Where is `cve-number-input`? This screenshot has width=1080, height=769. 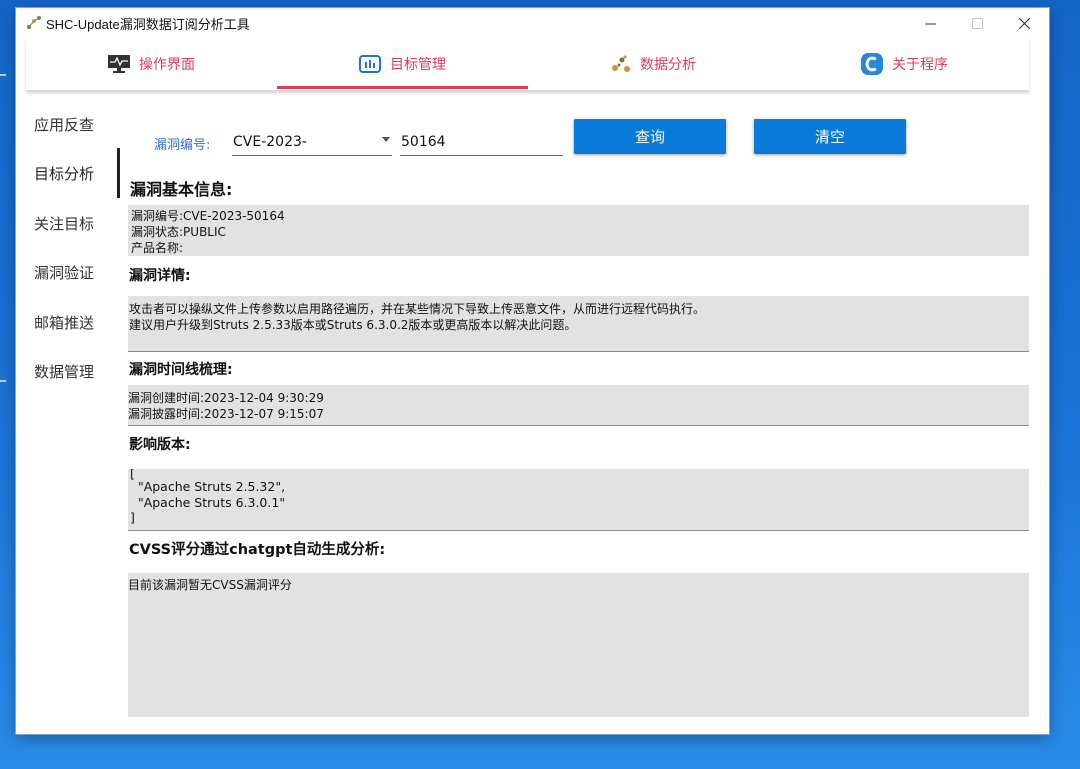 cve-number-input is located at coordinates (481, 142).